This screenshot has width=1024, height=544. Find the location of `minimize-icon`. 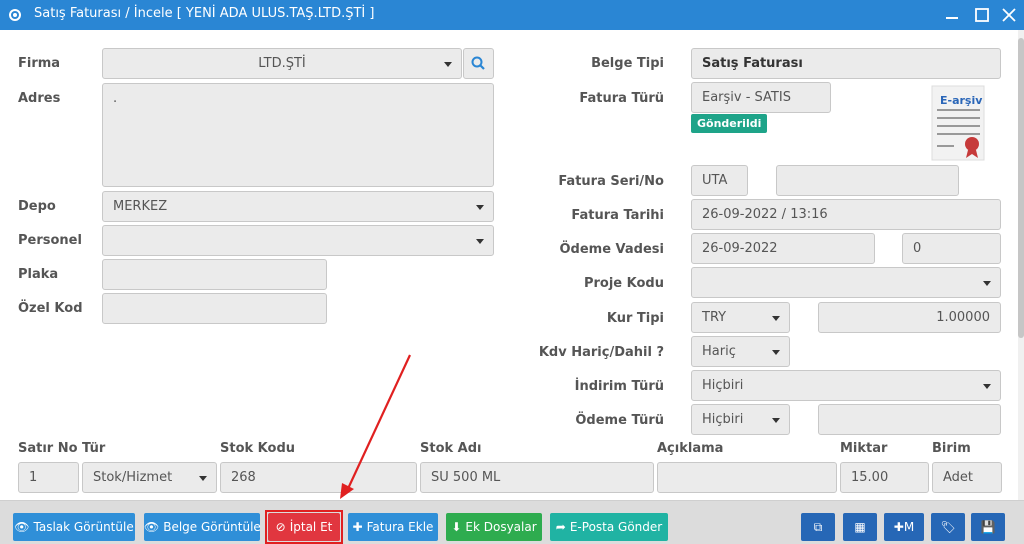

minimize-icon is located at coordinates (952, 15).